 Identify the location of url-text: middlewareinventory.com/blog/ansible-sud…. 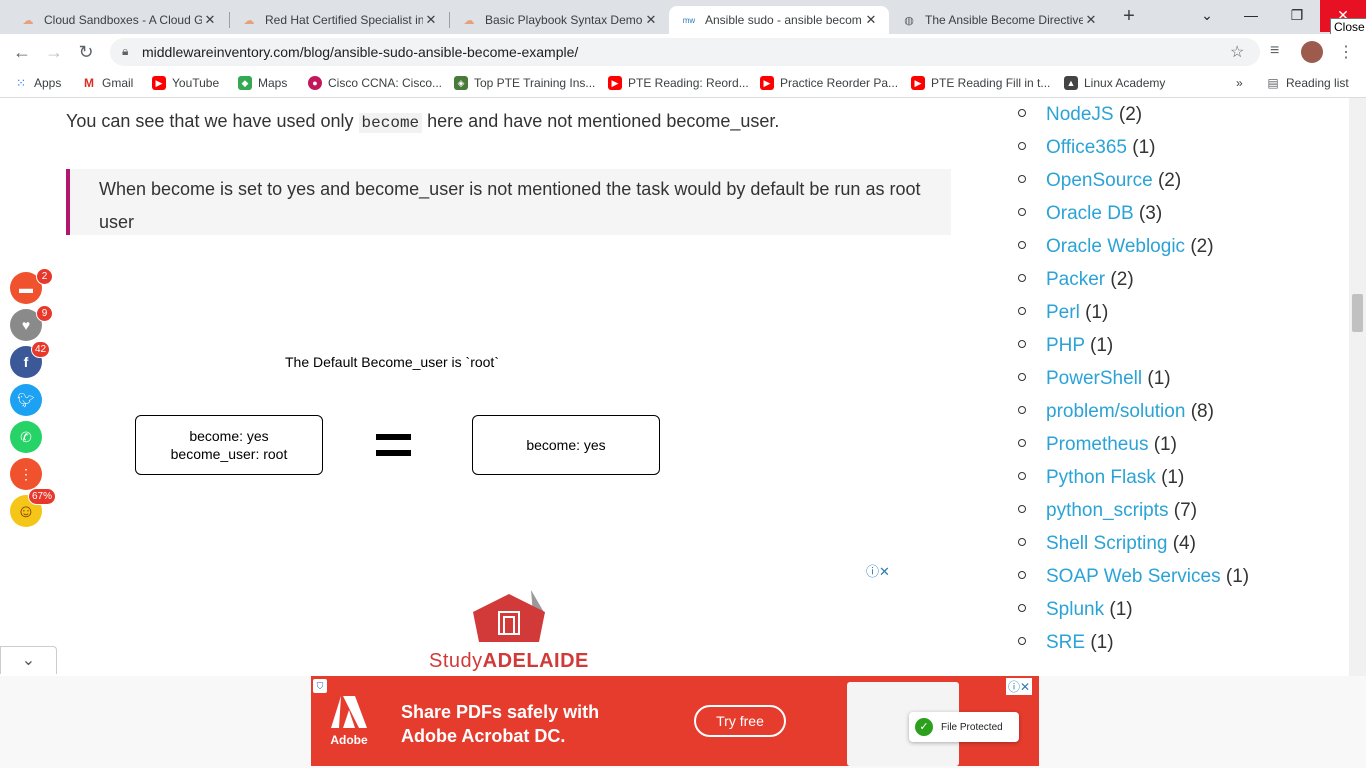
(360, 52).